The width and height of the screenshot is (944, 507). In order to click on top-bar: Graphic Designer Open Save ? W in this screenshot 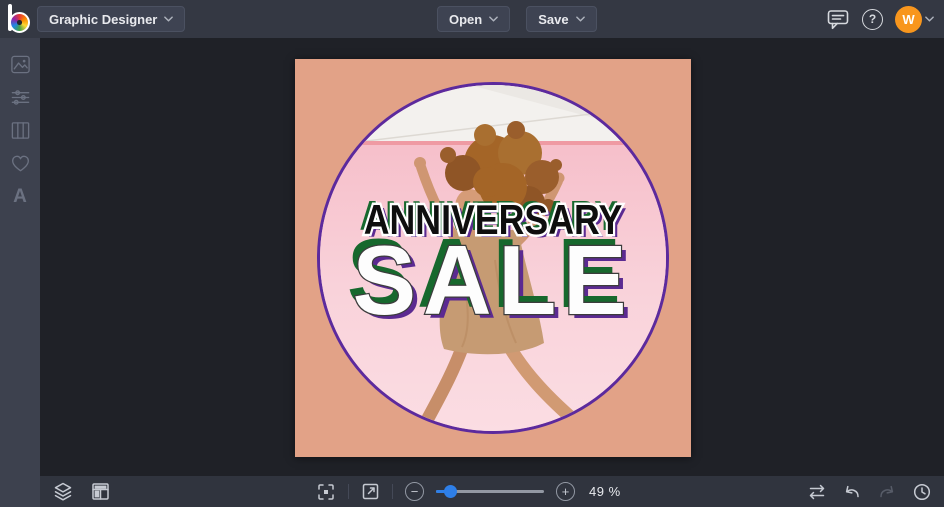, I will do `click(472, 19)`.